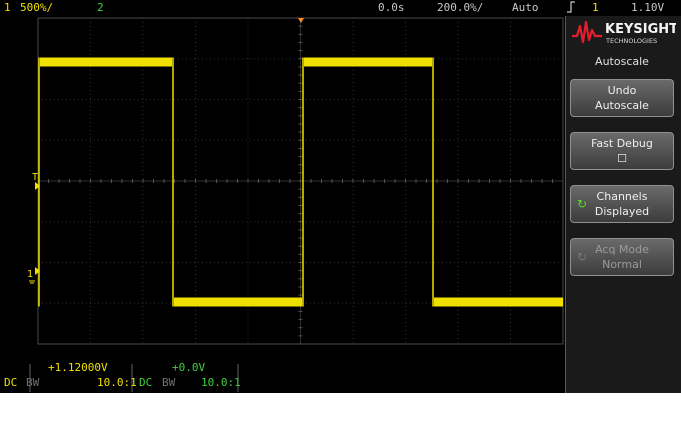 The width and height of the screenshot is (681, 423). Describe the element at coordinates (460, 7) in the screenshot. I see `time-scale: 200.0%/` at that location.